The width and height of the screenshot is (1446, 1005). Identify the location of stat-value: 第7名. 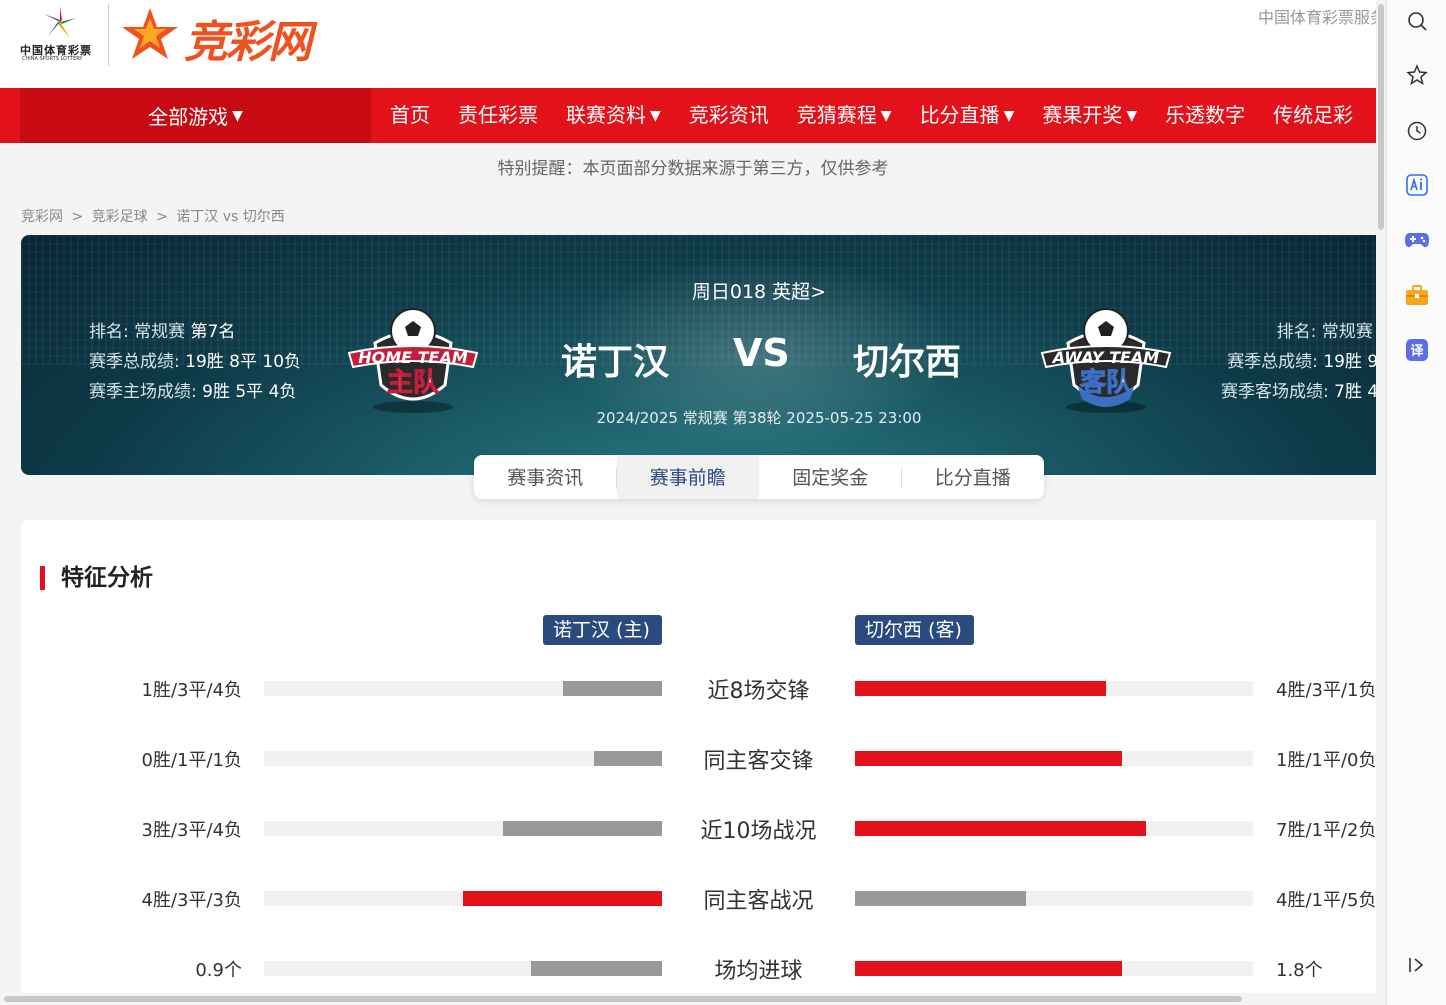
(213, 332).